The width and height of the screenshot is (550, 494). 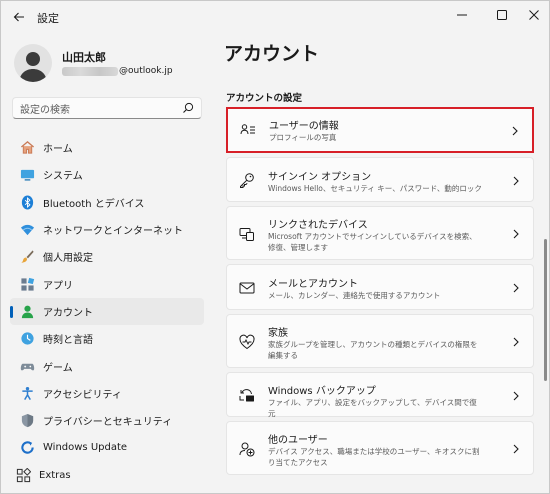 What do you see at coordinates (85, 448) in the screenshot?
I see `sidebar-item-label: Windows Update` at bounding box center [85, 448].